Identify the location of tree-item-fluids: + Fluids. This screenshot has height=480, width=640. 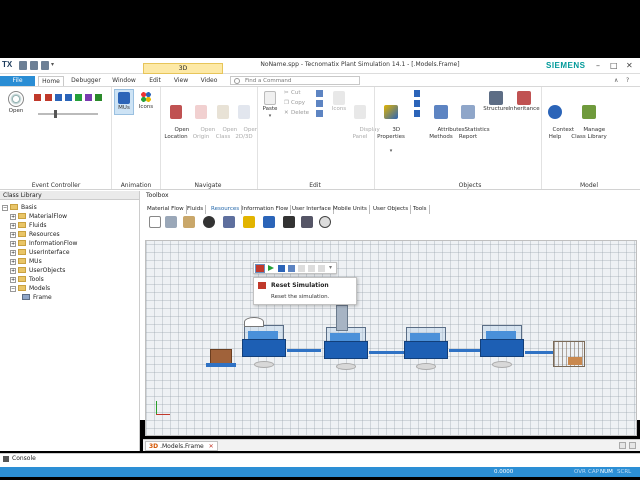
(28, 226).